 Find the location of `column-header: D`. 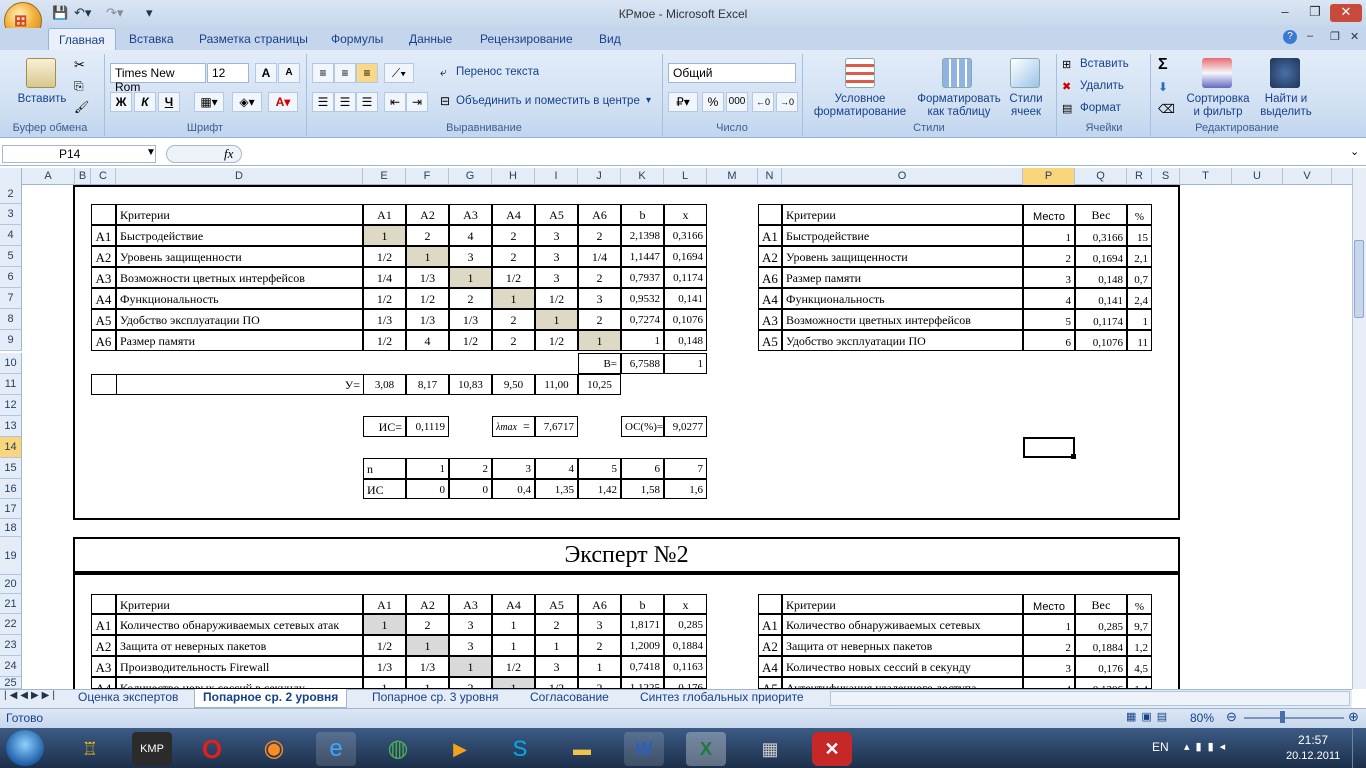

column-header: D is located at coordinates (239, 176).